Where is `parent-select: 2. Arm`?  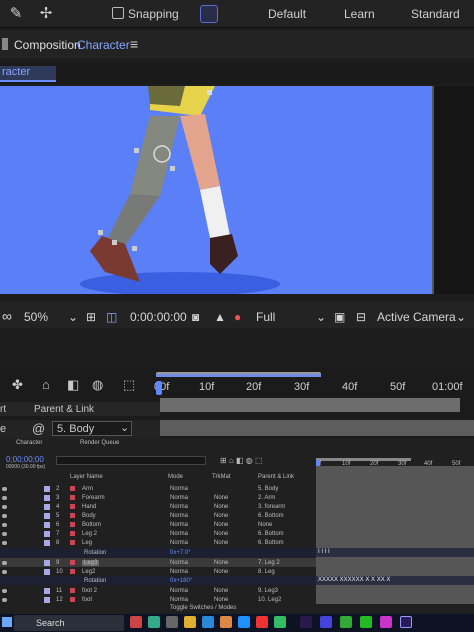 parent-select: 2. Arm is located at coordinates (266, 498).